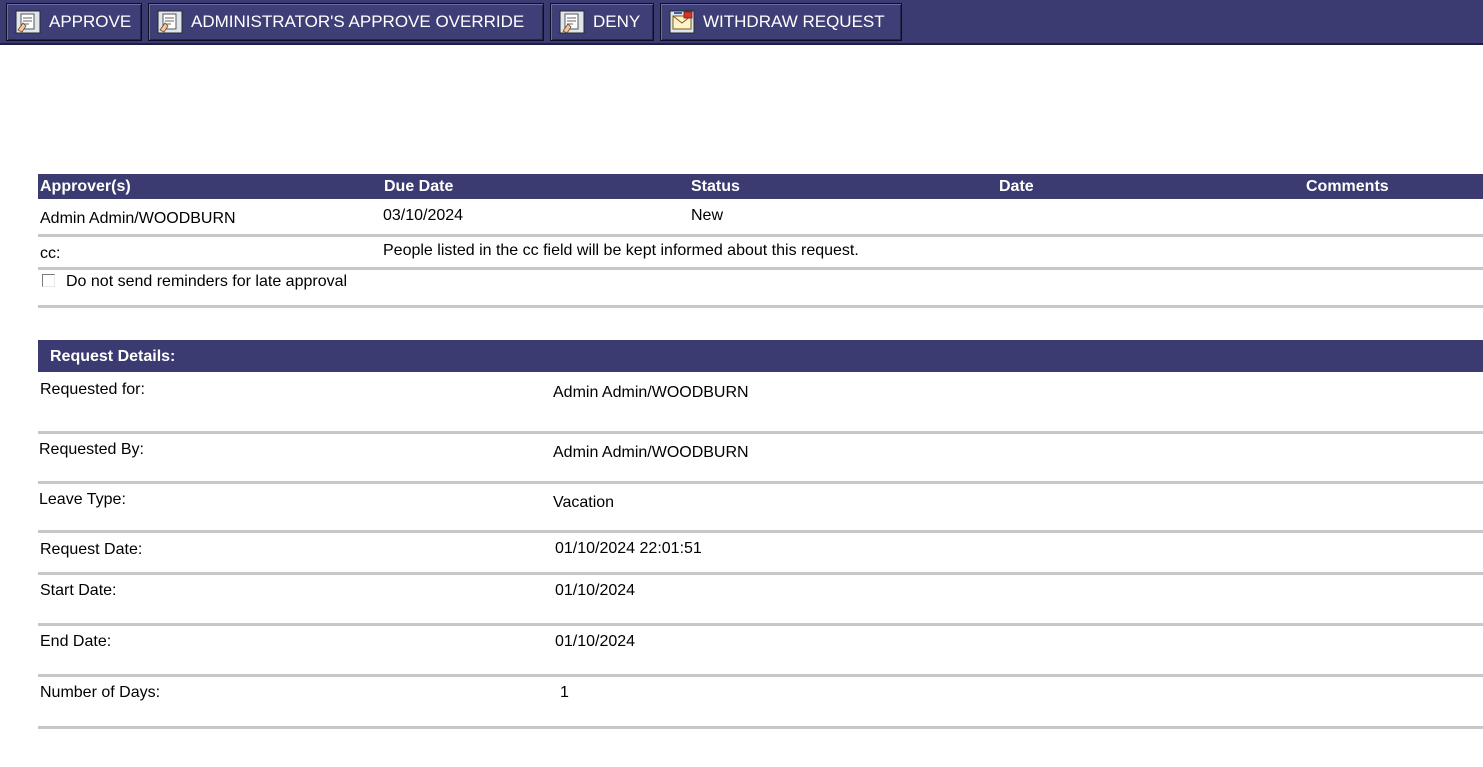 This screenshot has height=767, width=1483. I want to click on detail-label-requested-by: Requested By:, so click(91, 449).